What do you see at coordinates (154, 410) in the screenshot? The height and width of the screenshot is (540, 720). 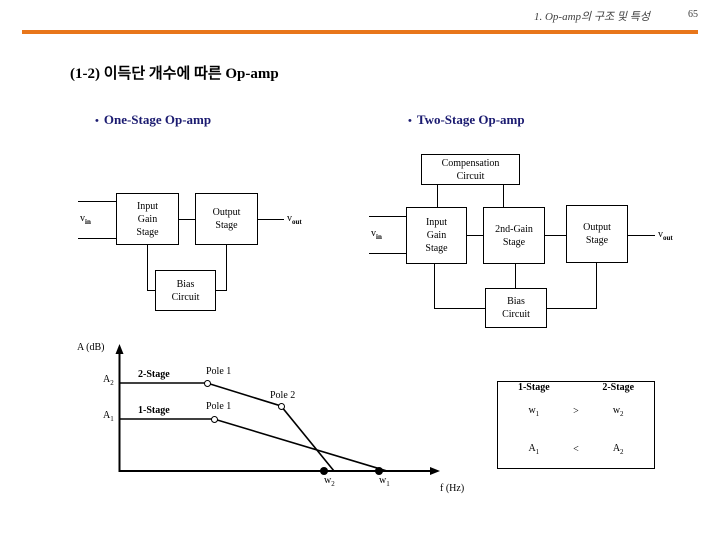 I see `bode-annotation-1-stage: 1-Stage` at bounding box center [154, 410].